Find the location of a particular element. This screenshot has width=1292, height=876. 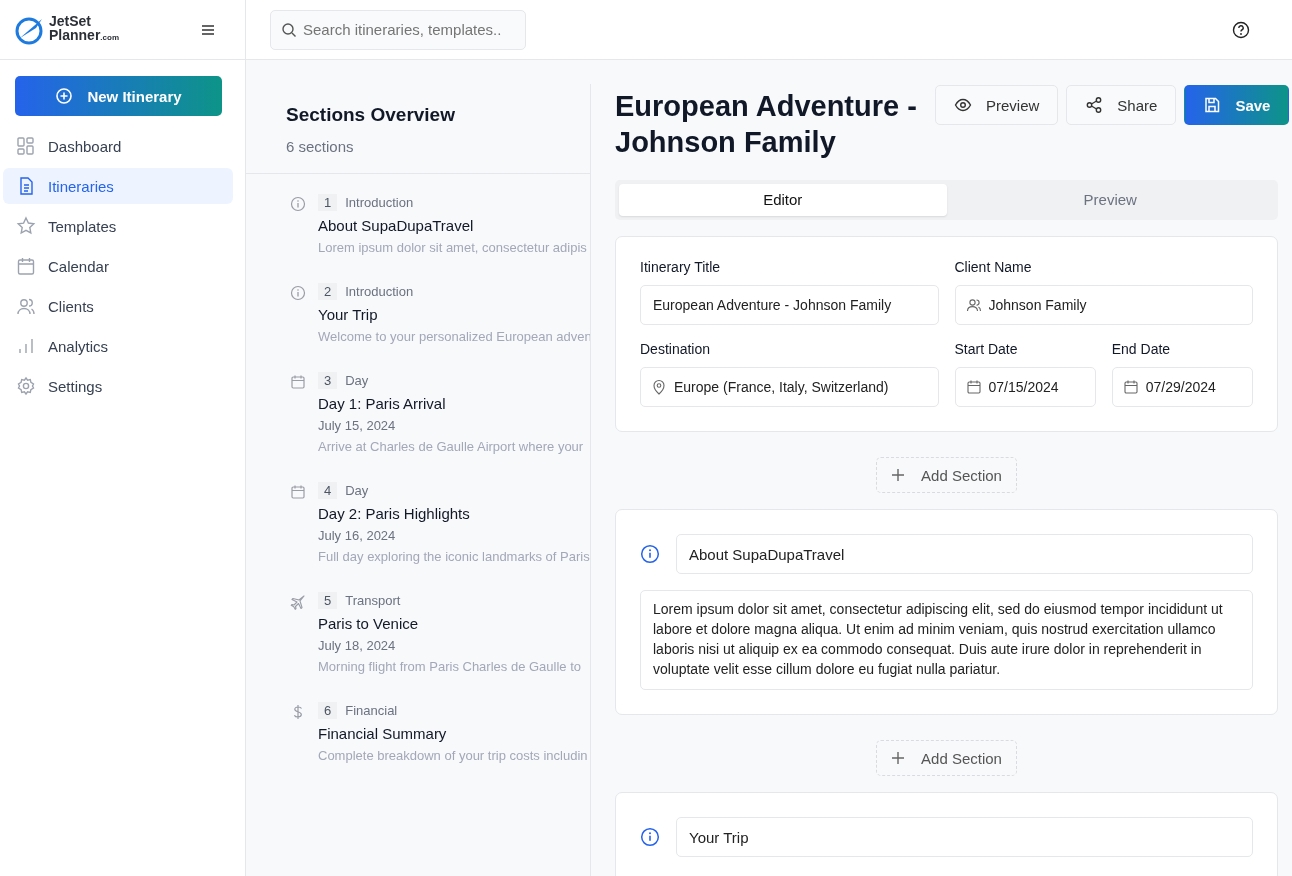

section-title: Day 1: Paris Arrival is located at coordinates (451, 403).